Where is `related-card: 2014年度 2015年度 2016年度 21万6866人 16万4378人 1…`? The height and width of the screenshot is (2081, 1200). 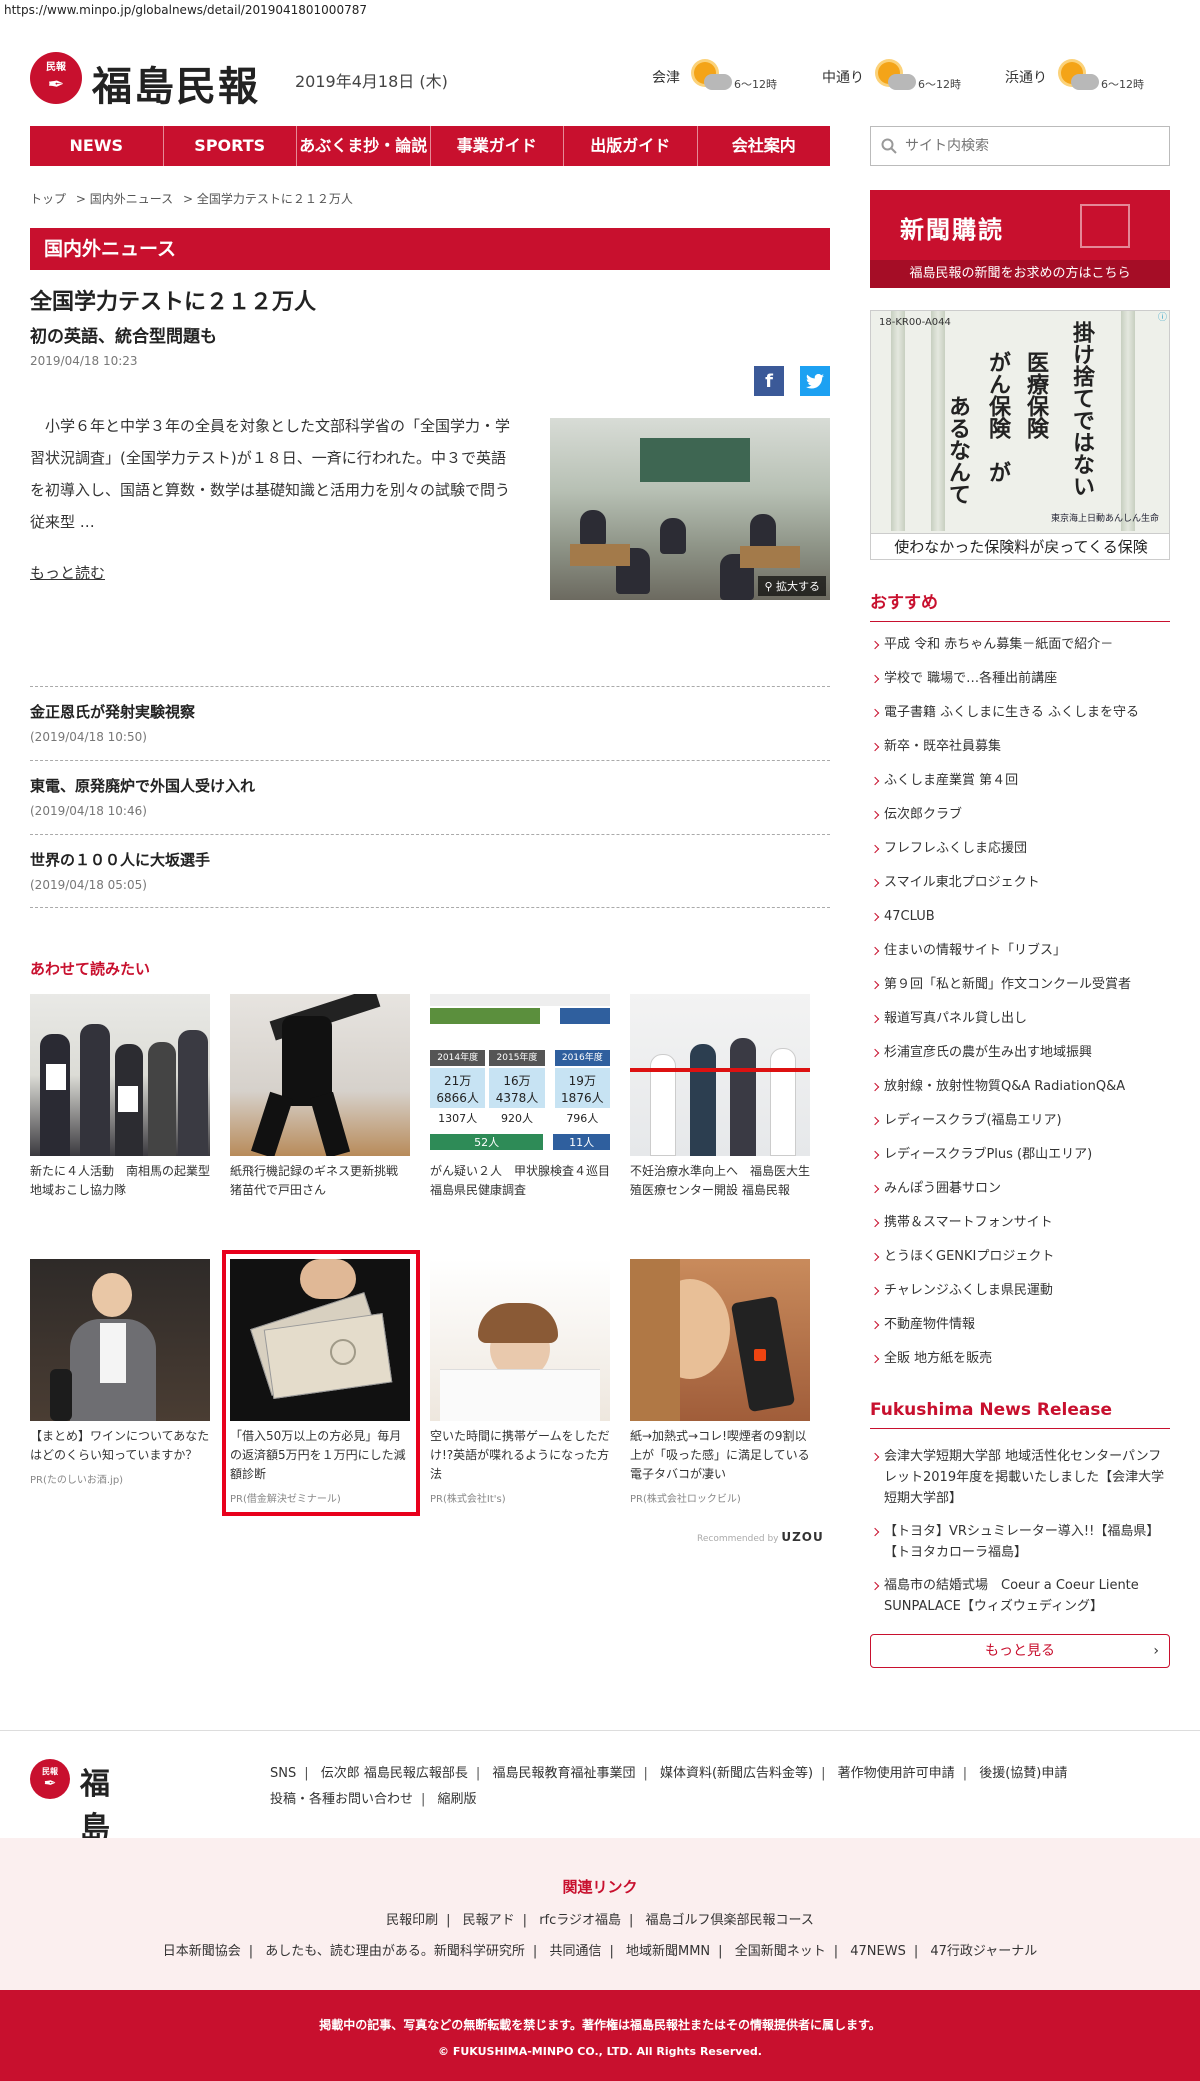 related-card: 2014年度 2015年度 2016年度 21万6866人 16万4378人 1… is located at coordinates (526, 1097).